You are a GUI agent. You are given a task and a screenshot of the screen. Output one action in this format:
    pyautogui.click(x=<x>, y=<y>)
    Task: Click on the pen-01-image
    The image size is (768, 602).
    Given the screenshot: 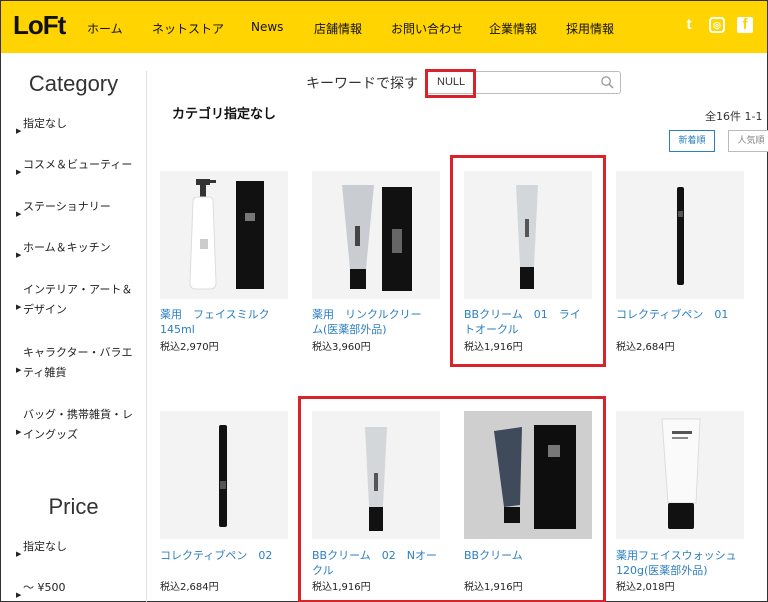 What is the action you would take?
    pyautogui.click(x=680, y=236)
    